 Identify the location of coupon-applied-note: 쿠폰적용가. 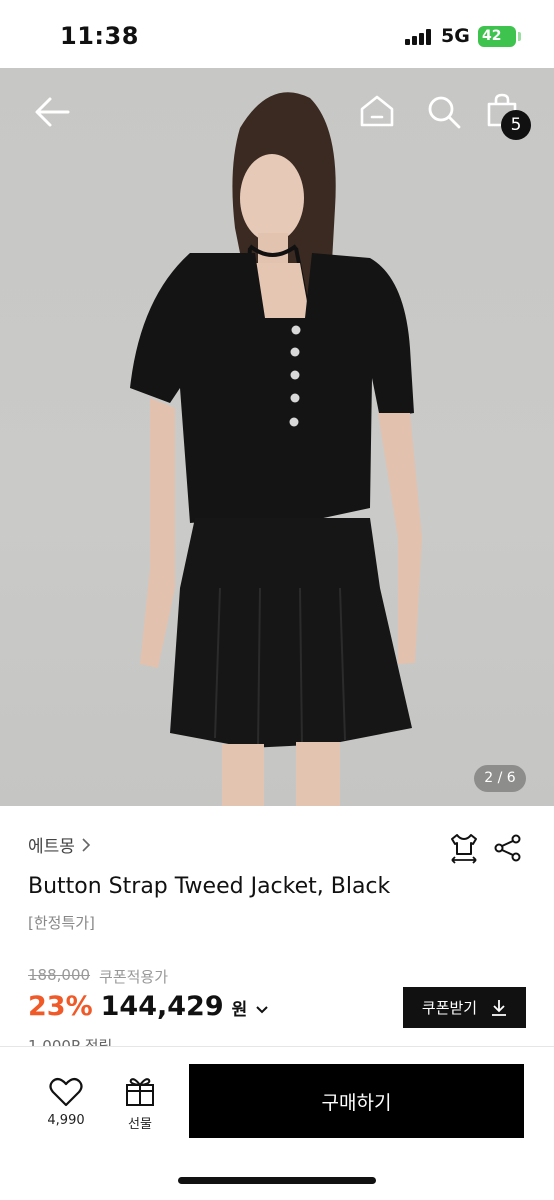
(134, 977).